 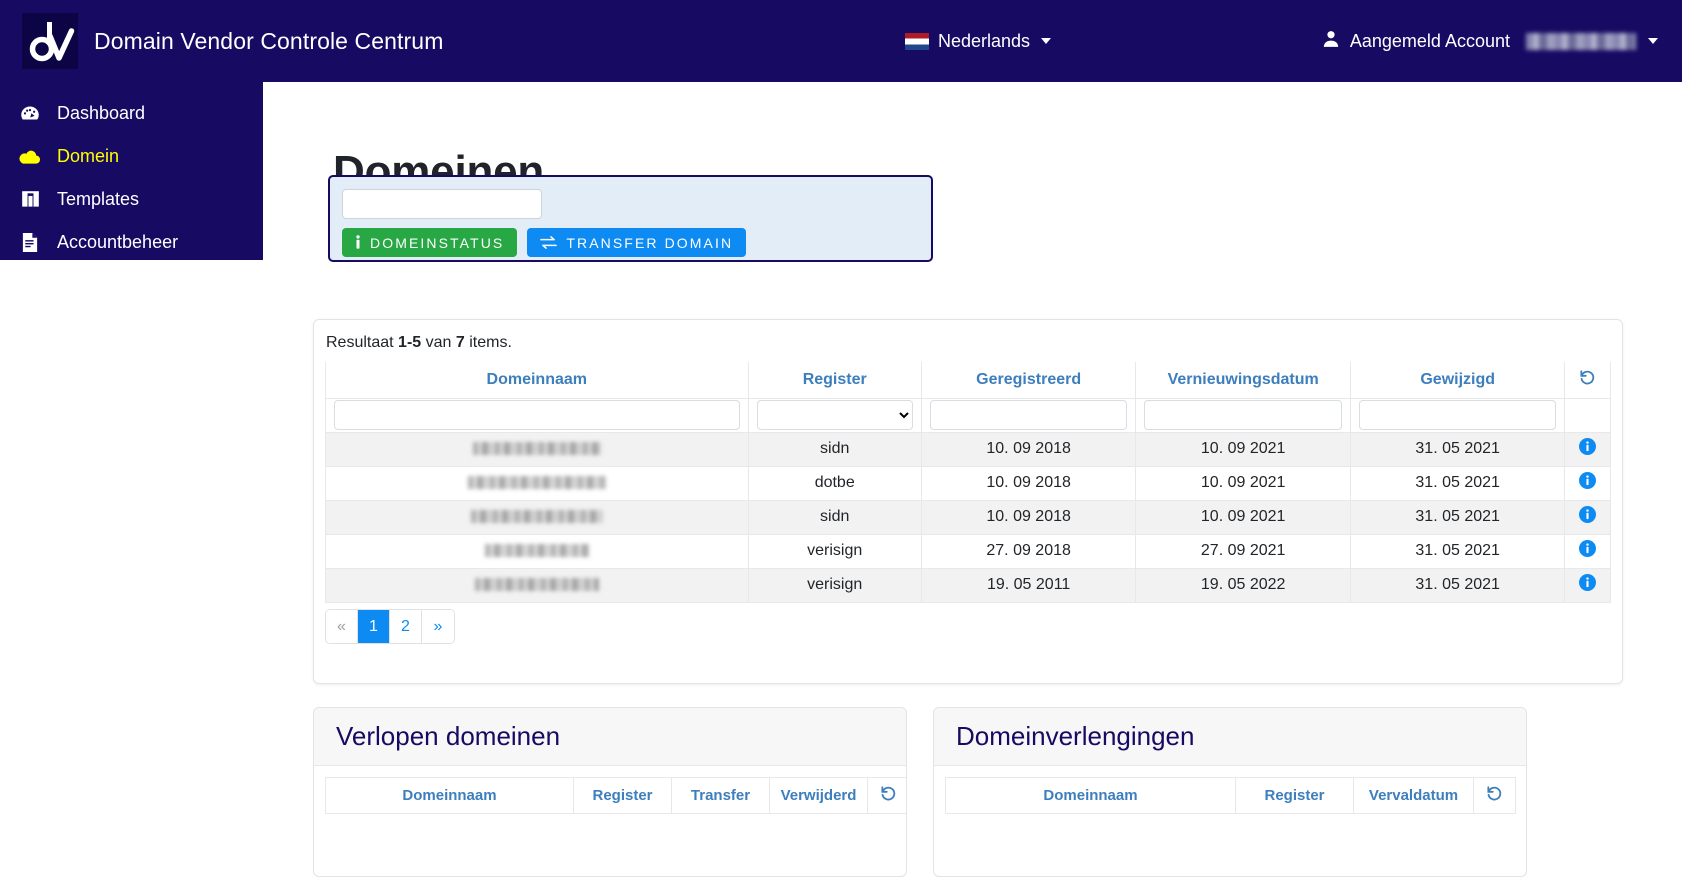 I want to click on filter-input-geregistreerd, so click(x=1028, y=415).